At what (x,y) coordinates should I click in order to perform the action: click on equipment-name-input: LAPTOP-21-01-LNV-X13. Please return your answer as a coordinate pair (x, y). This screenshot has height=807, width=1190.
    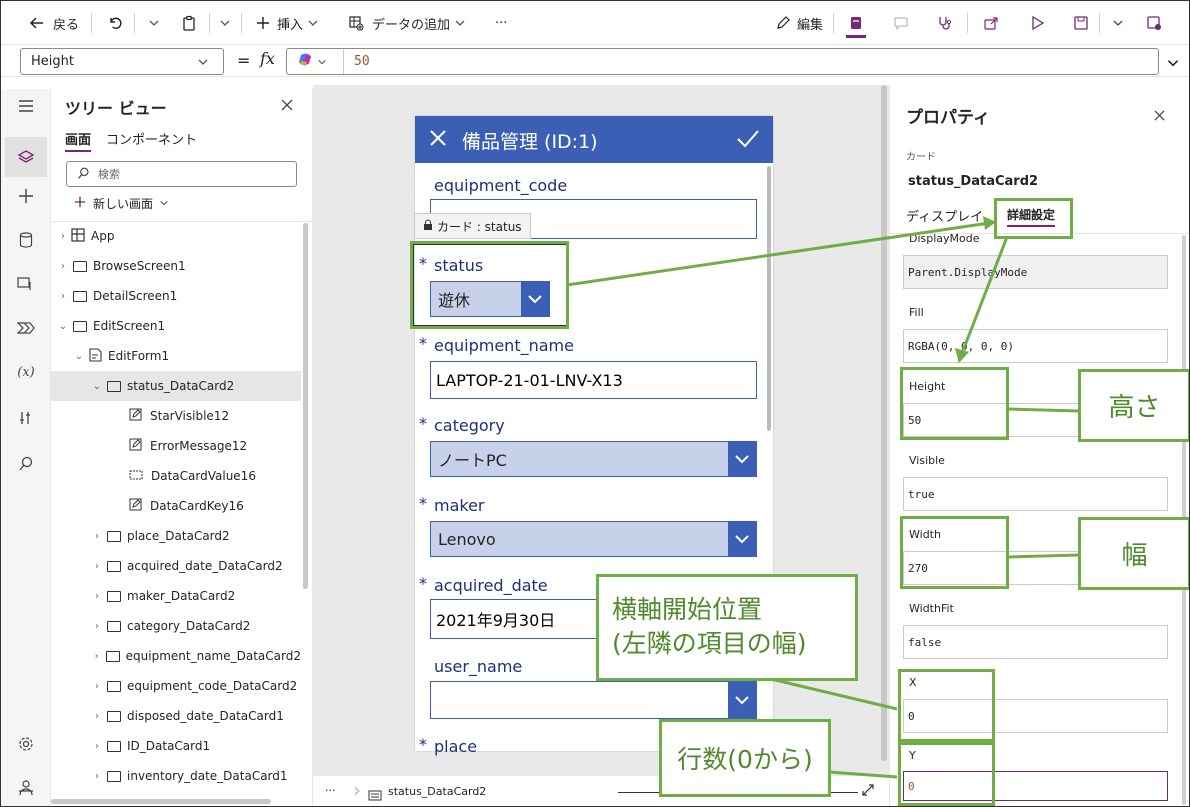
    Looking at the image, I should click on (593, 380).